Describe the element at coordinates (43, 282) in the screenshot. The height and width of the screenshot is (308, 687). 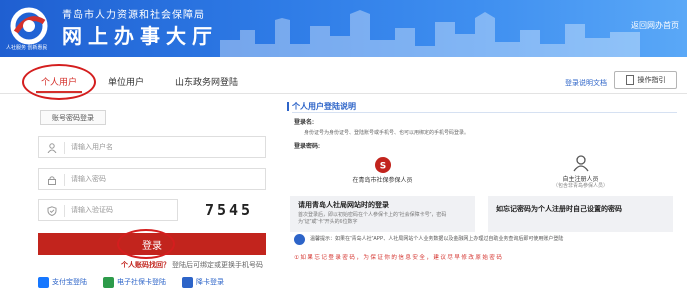
I see `alipay-icon` at that location.